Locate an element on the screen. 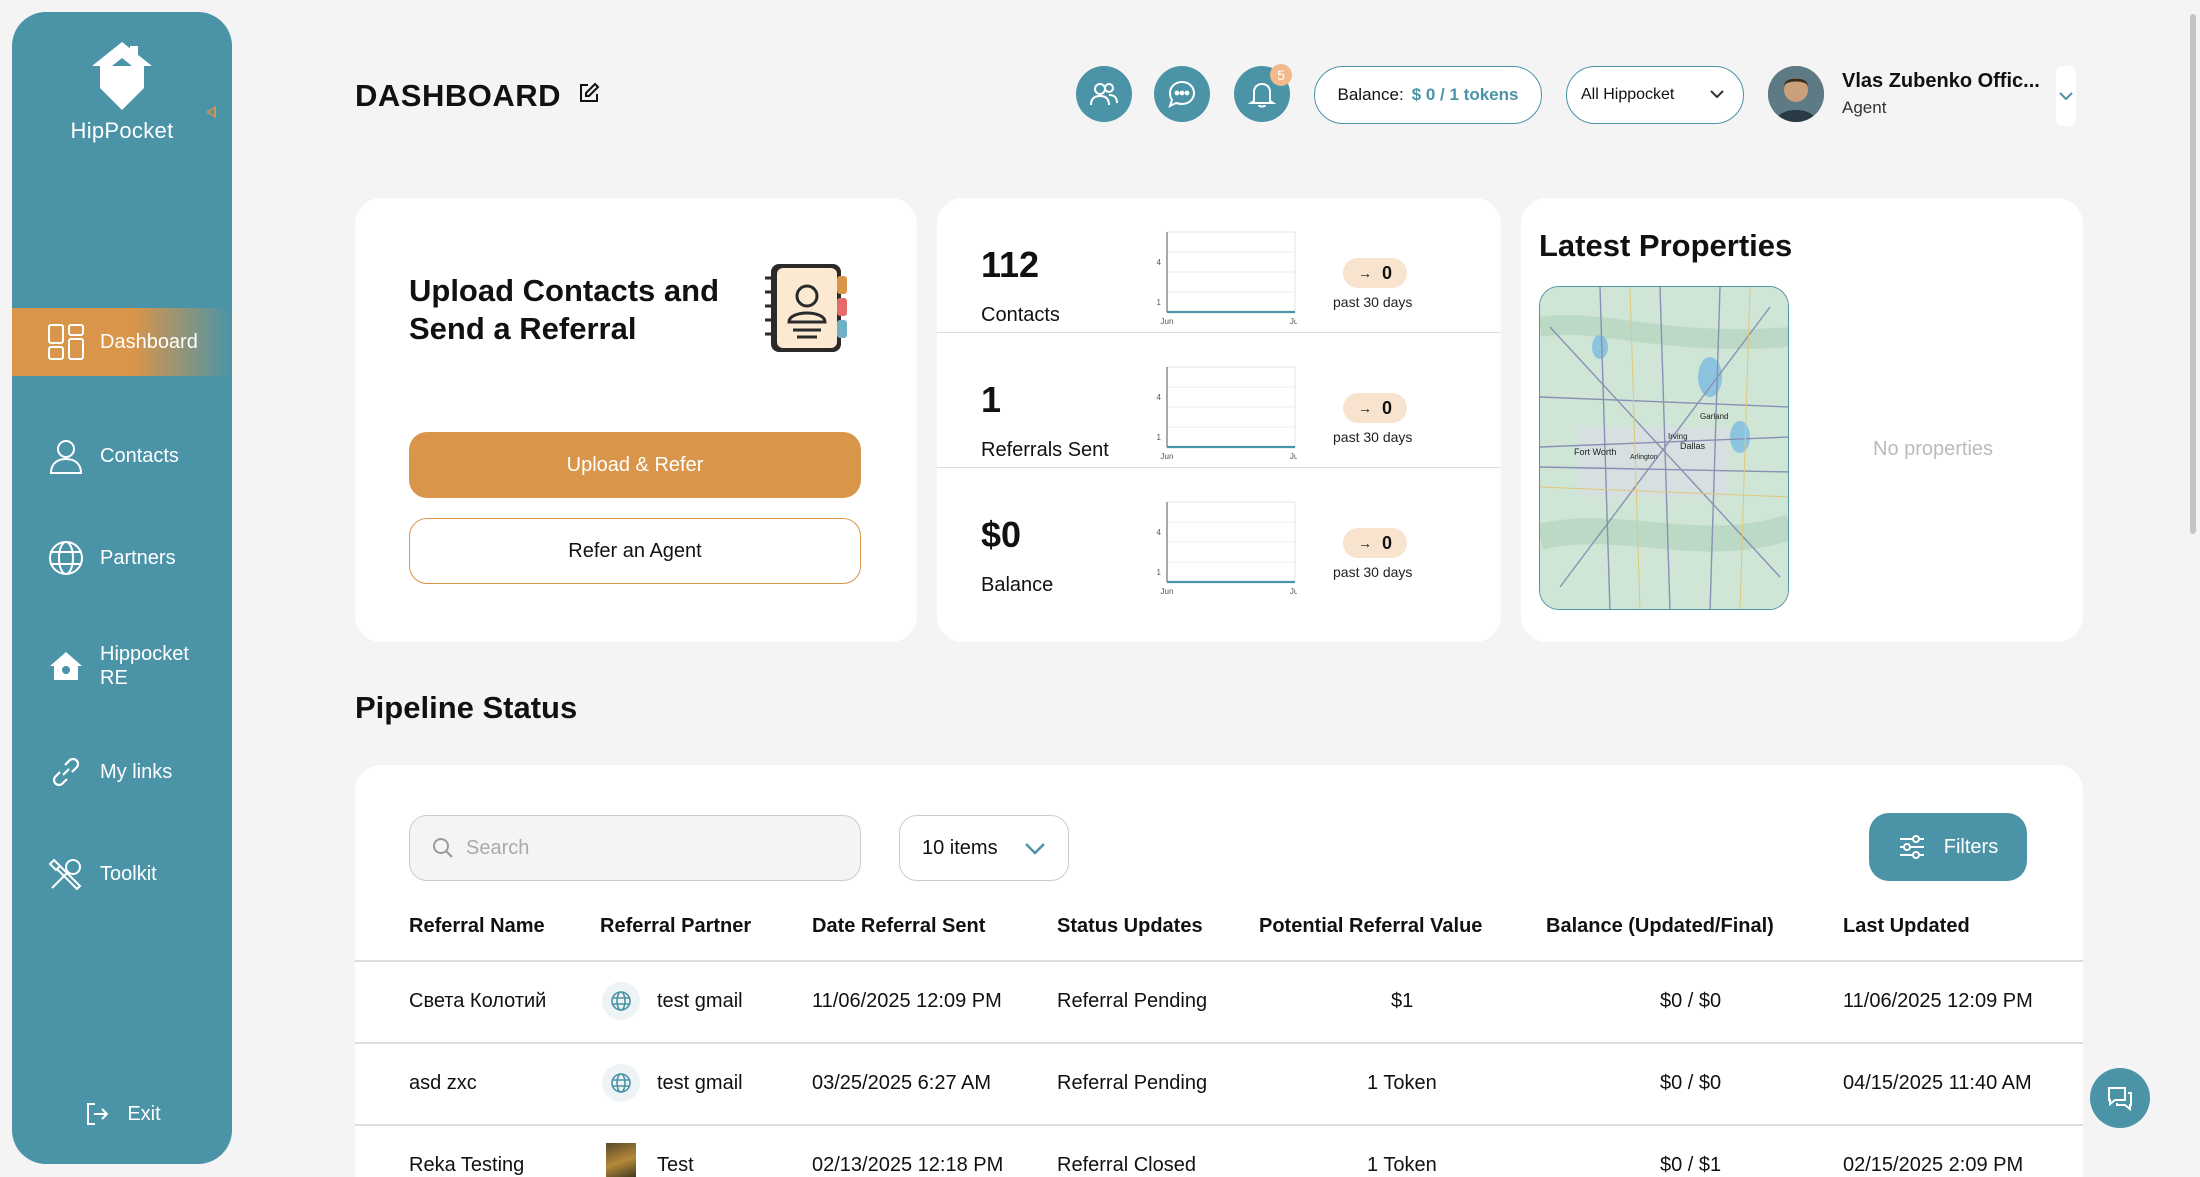  sidebar-item-label: Contacts is located at coordinates (139, 456).